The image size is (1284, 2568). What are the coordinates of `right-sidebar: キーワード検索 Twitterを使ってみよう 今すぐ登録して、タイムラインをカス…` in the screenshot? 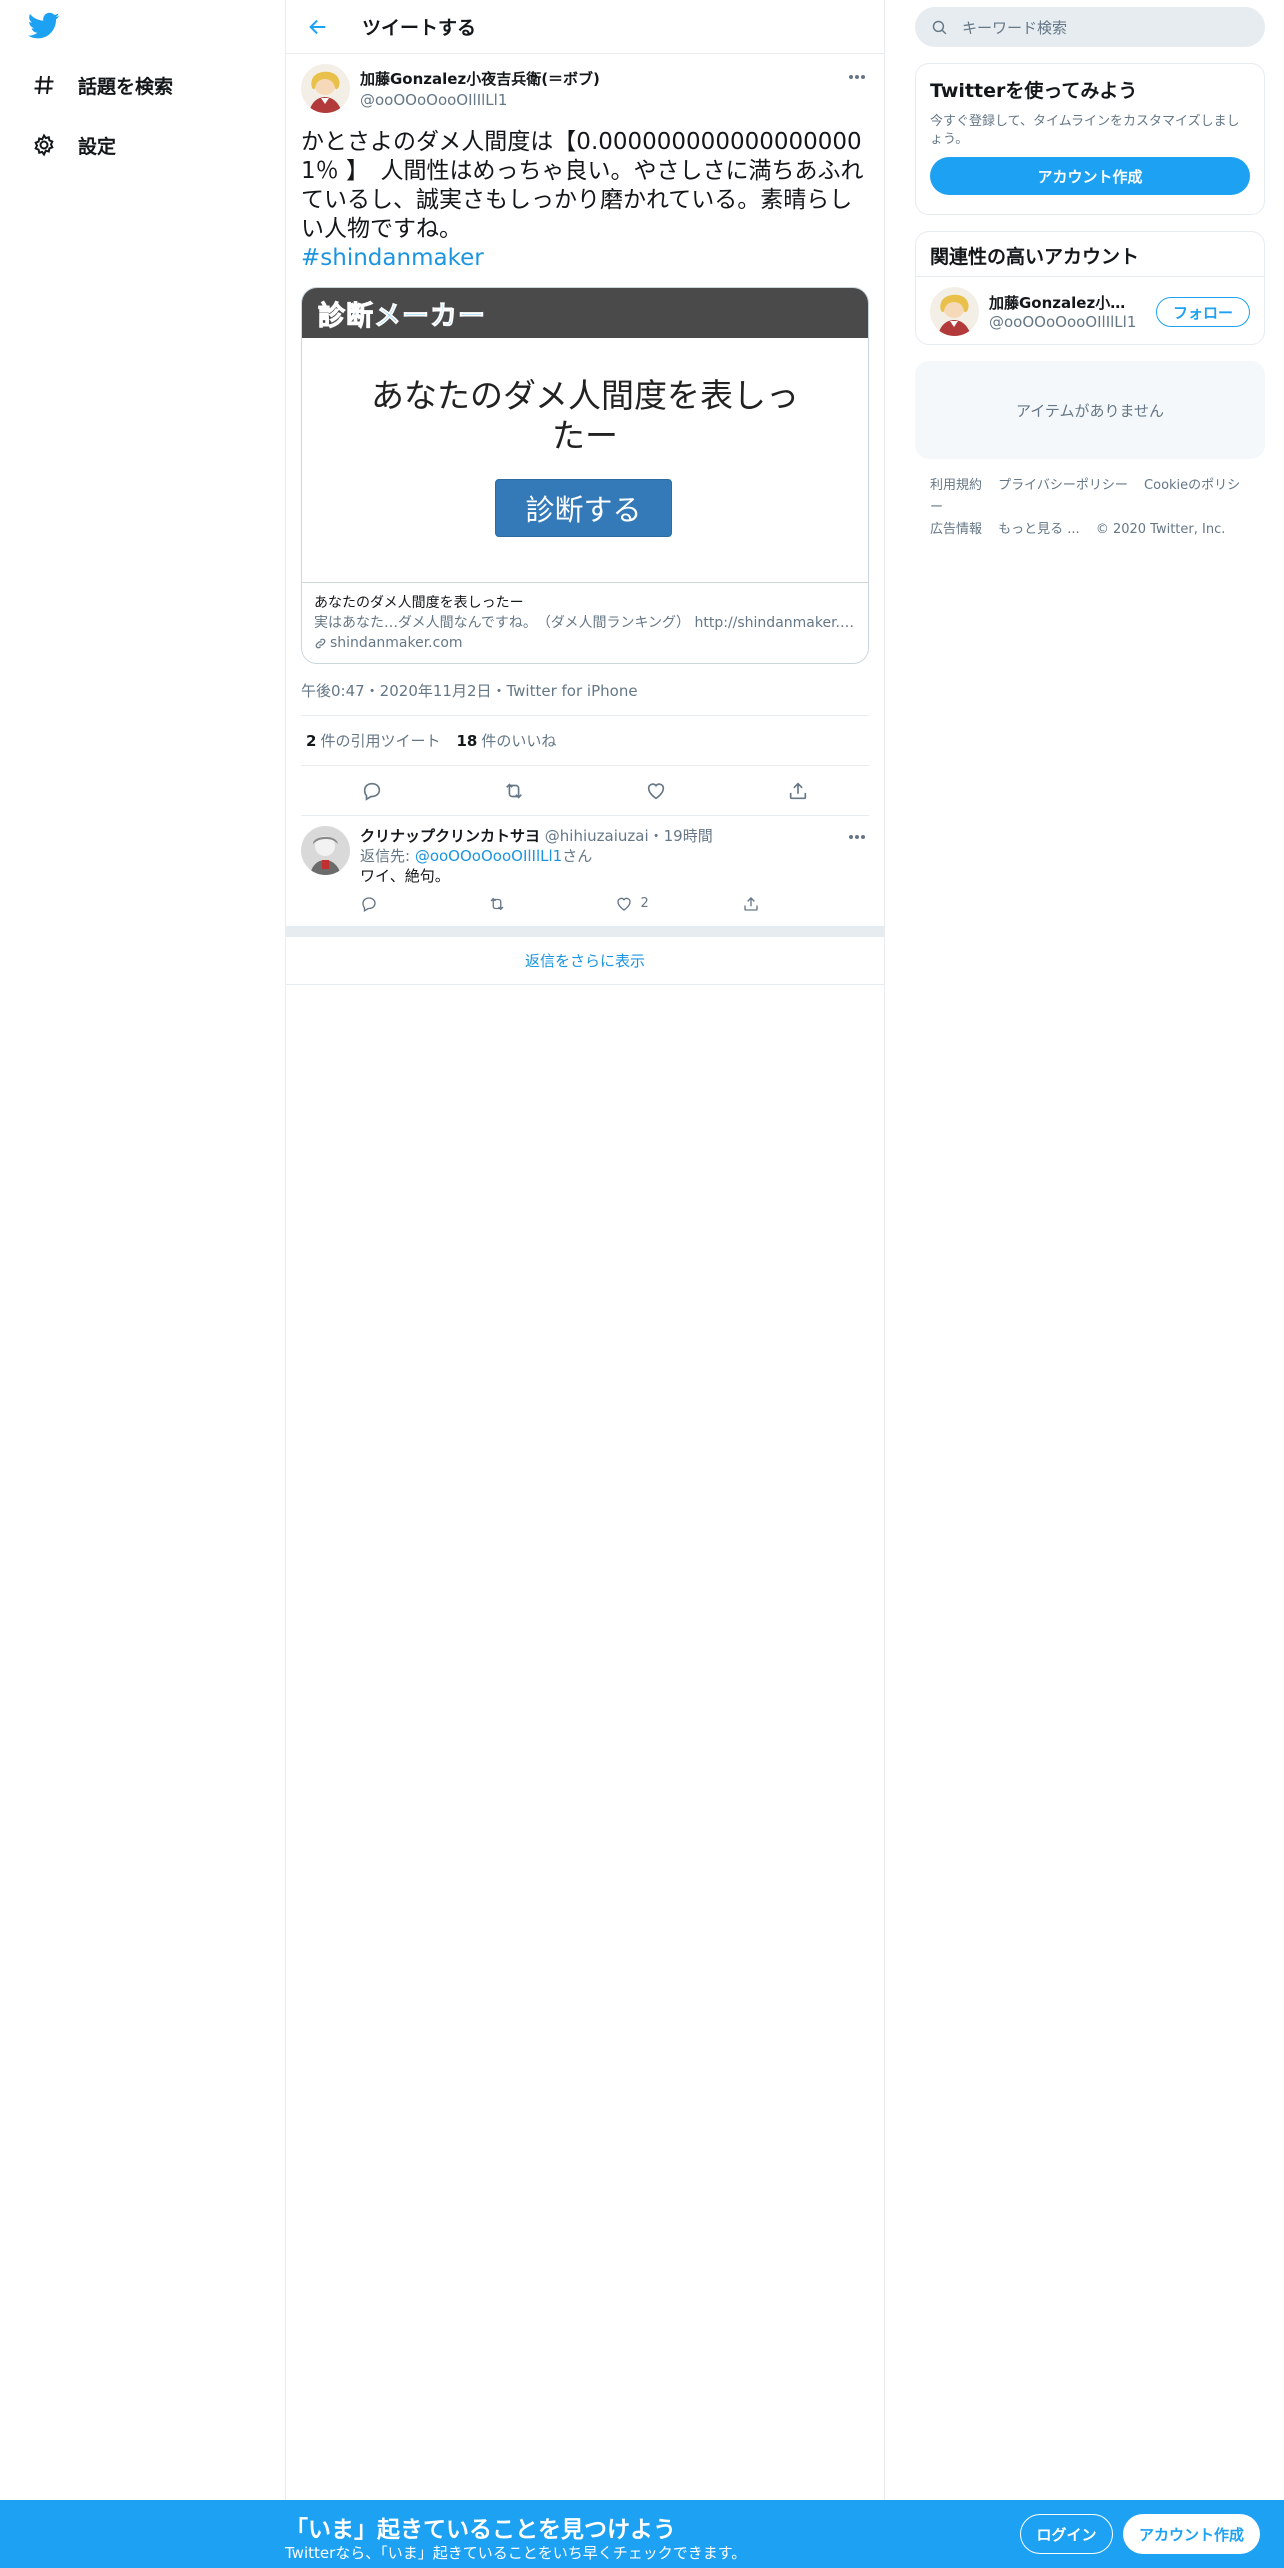 It's located at (1090, 270).